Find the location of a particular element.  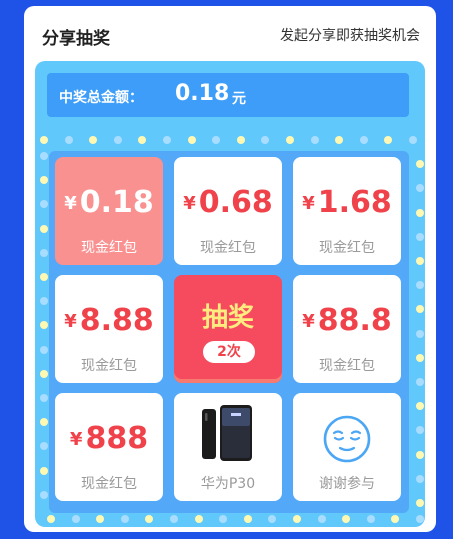

prize-cell-6: ¥888 现金红包 is located at coordinates (109, 447).